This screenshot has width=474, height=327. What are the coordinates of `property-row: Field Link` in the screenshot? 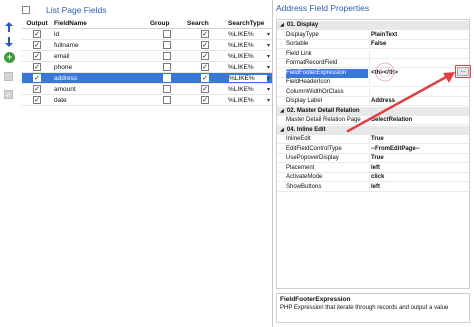 It's located at (373, 54).